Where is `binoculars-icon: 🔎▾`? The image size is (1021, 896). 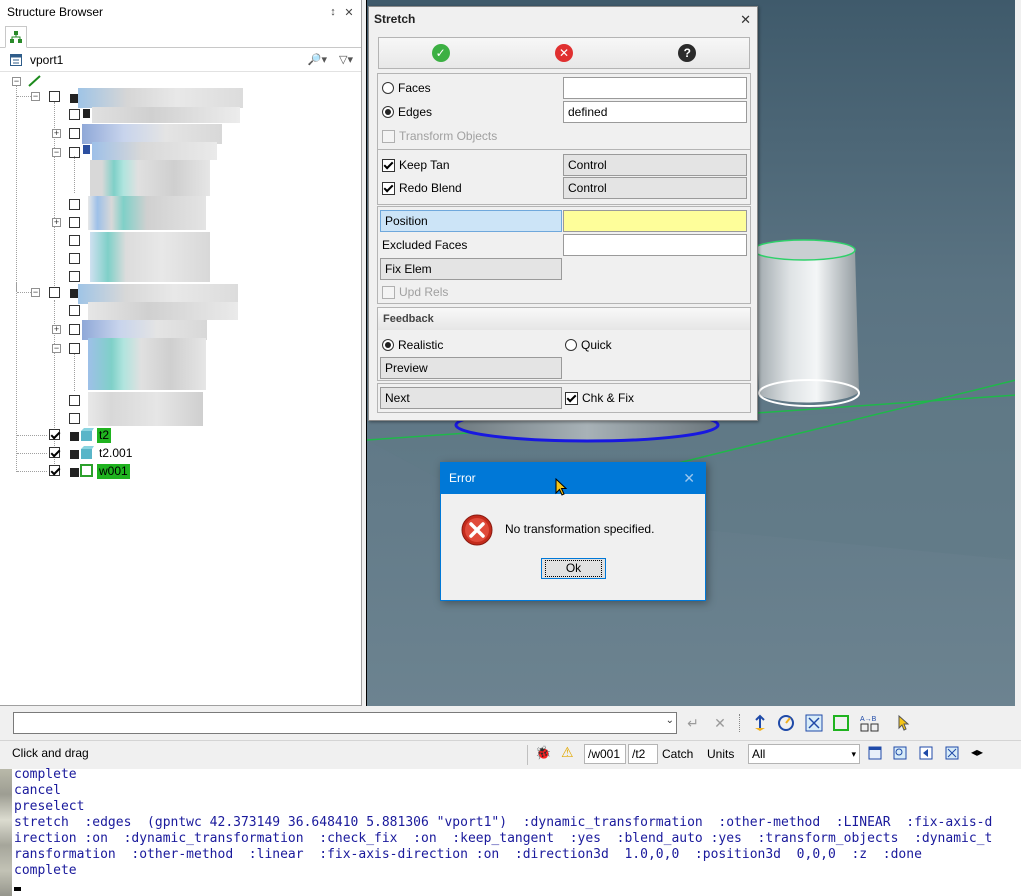 binoculars-icon: 🔎▾ is located at coordinates (317, 59).